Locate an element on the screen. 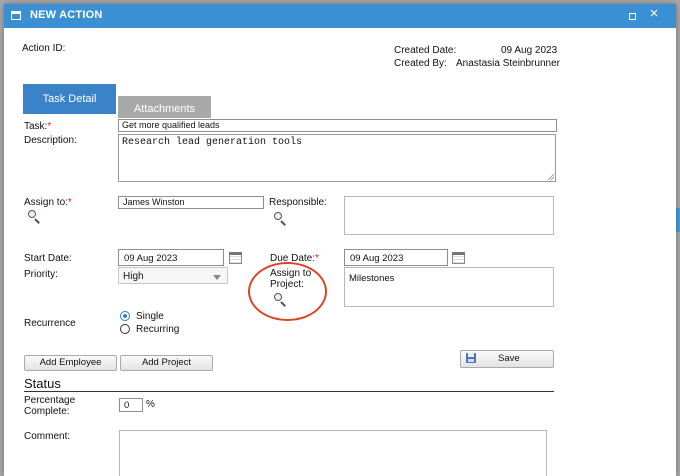 The height and width of the screenshot is (476, 680). tab-attachments: Attachments is located at coordinates (164, 107).